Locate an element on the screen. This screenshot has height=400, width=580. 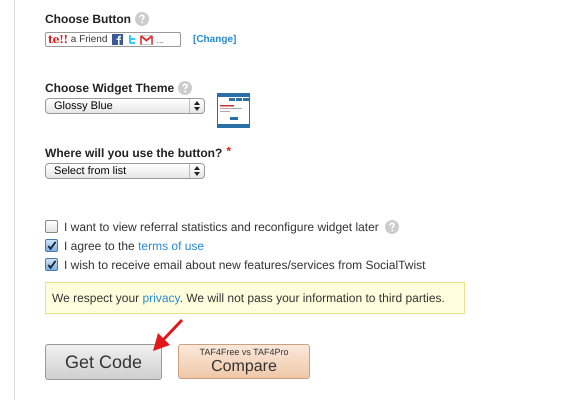
change-link: [Change] is located at coordinates (214, 39).